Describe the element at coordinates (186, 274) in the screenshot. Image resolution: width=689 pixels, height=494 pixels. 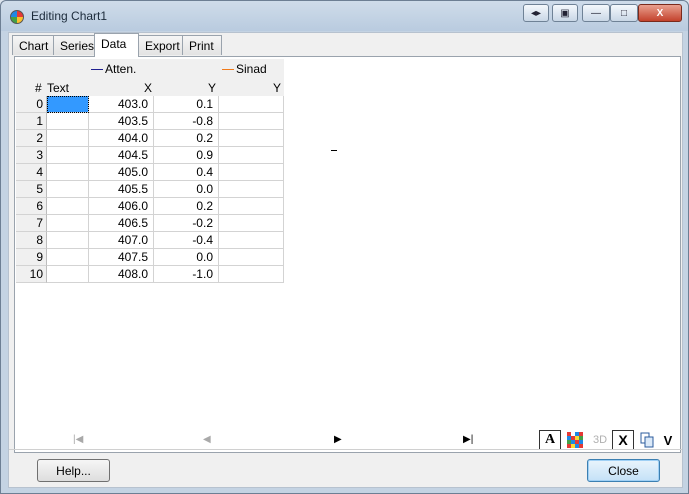
I see `y-cell: -1.0` at that location.